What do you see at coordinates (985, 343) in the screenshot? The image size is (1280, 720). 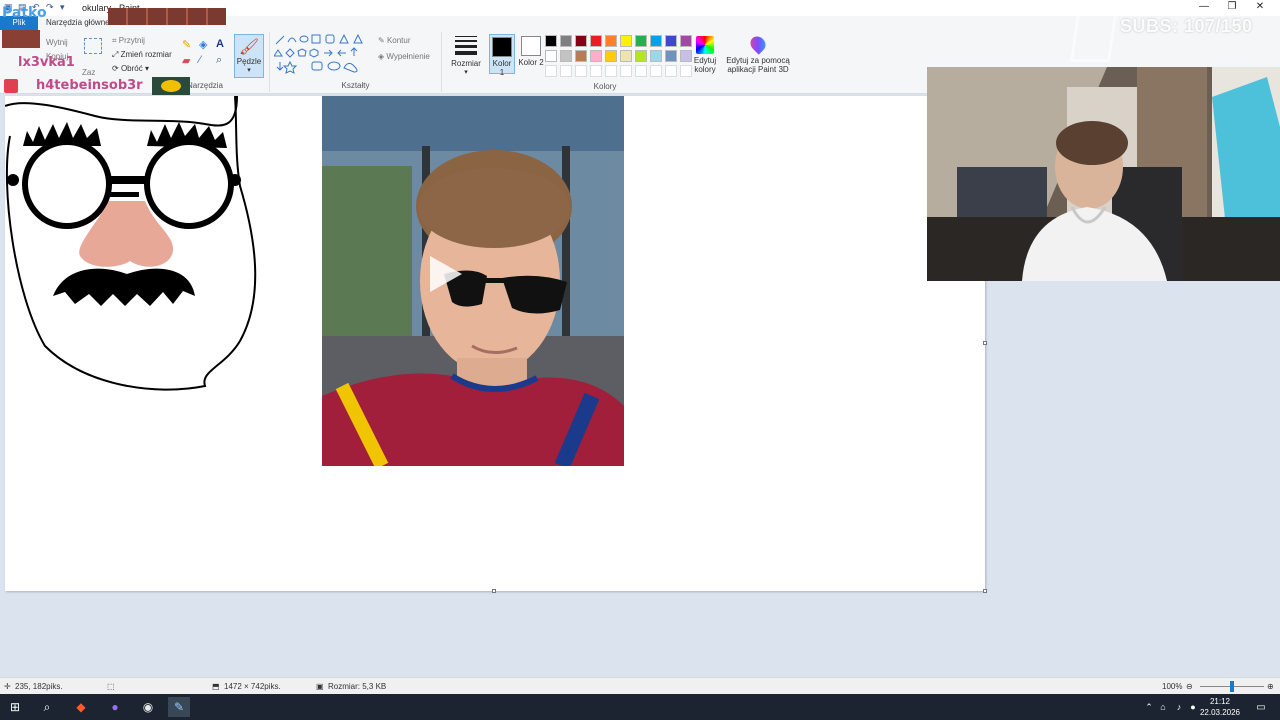 I see `resize-handle-right` at bounding box center [985, 343].